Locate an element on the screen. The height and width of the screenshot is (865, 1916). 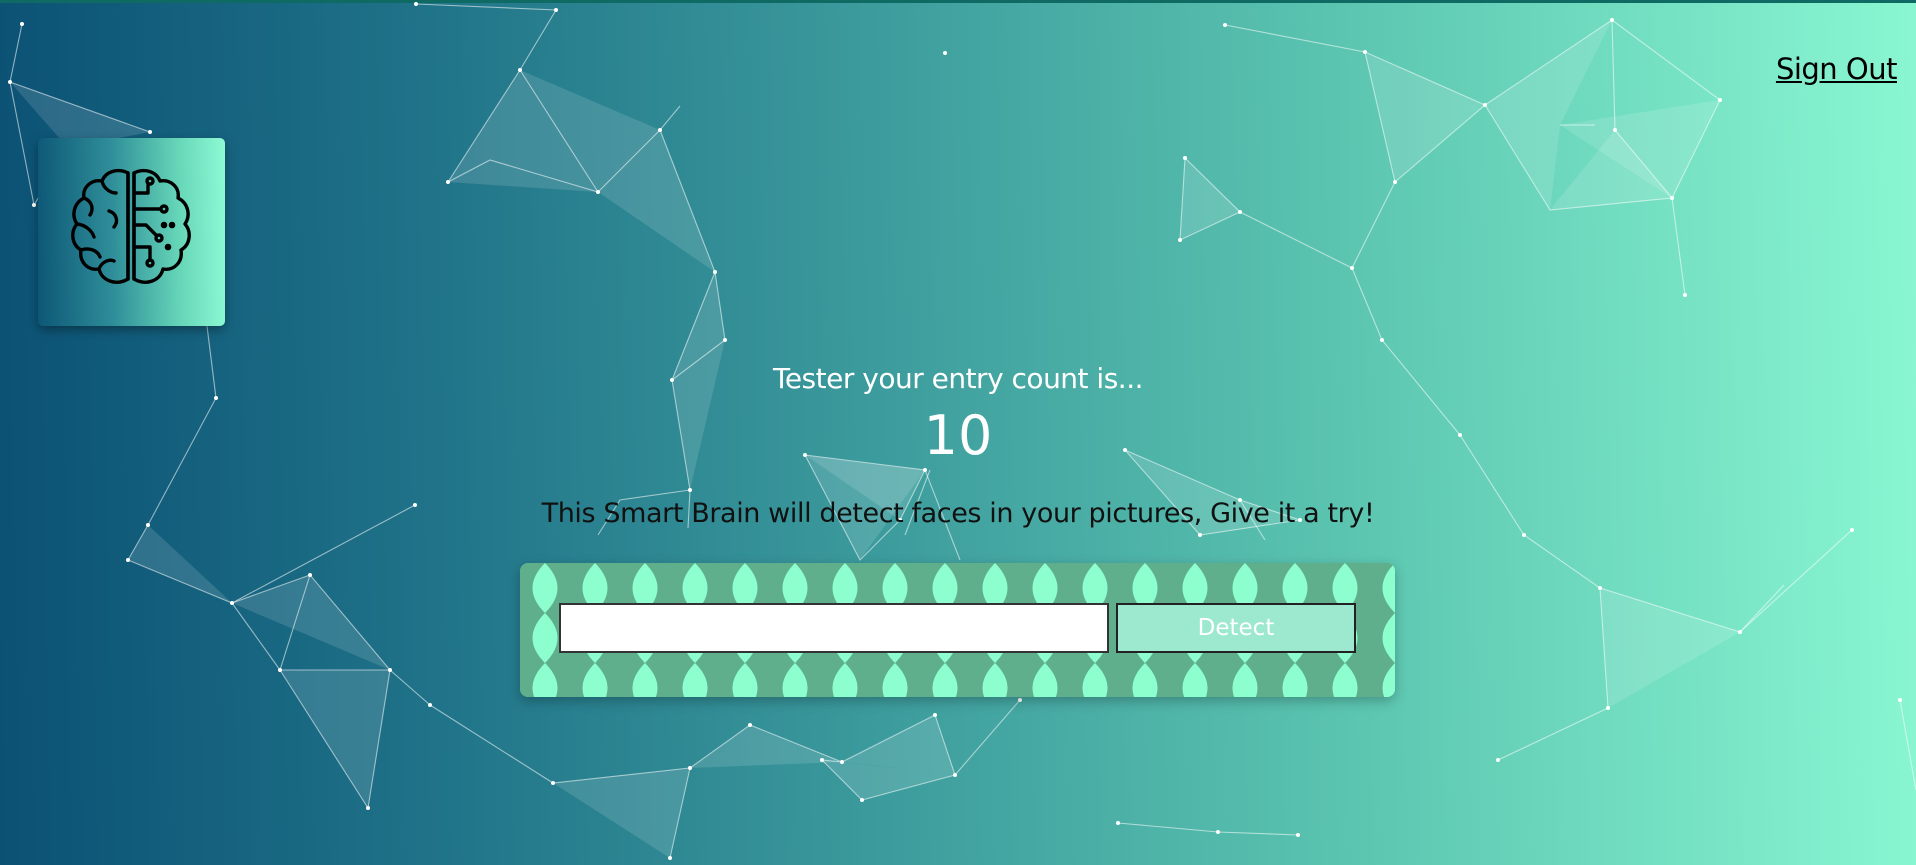
logo is located at coordinates (131, 232).